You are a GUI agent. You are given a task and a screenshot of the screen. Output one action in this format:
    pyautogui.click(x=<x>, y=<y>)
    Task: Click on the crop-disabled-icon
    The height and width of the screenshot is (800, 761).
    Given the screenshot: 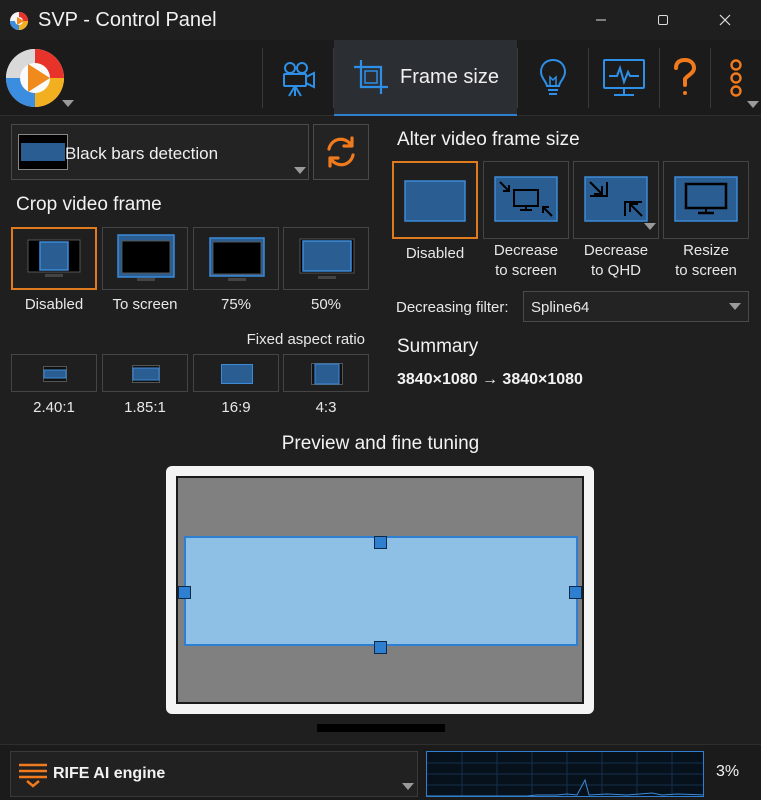 What is the action you would take?
    pyautogui.click(x=54, y=258)
    